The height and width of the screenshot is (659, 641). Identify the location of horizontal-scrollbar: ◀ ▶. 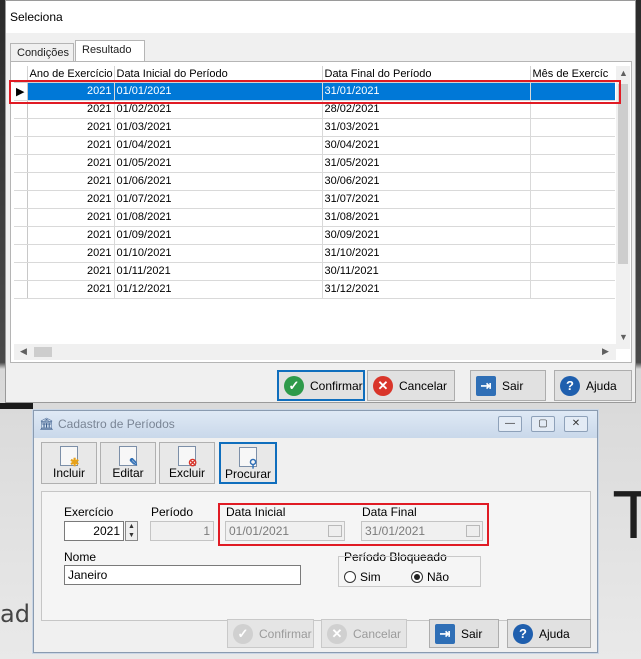
(315, 352).